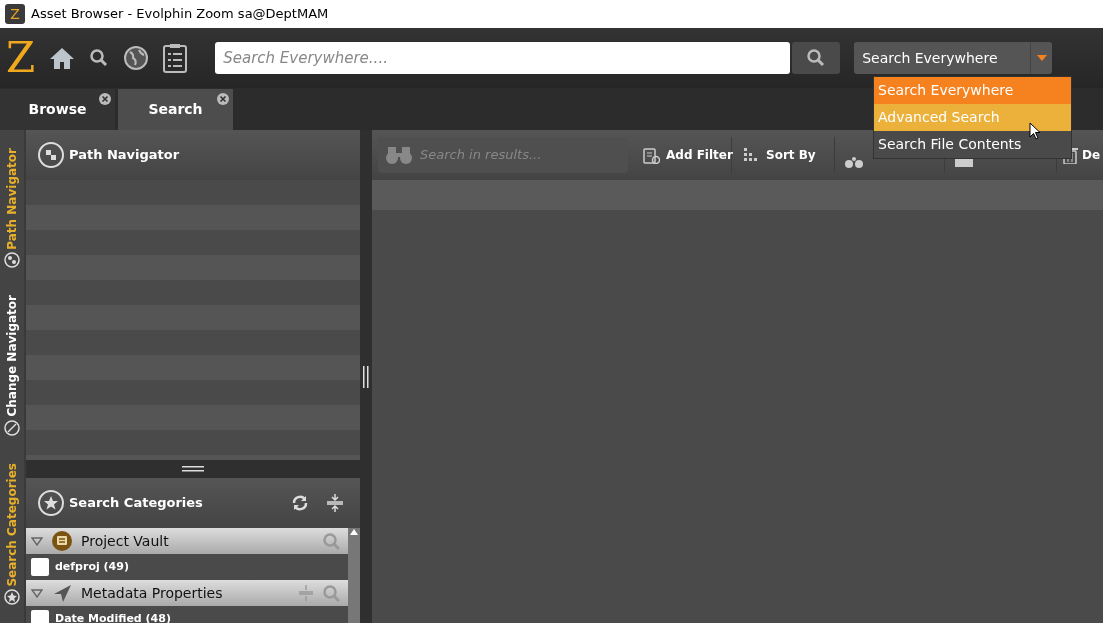  Describe the element at coordinates (152, 593) in the screenshot. I see `group-label: Metadata Properties` at that location.